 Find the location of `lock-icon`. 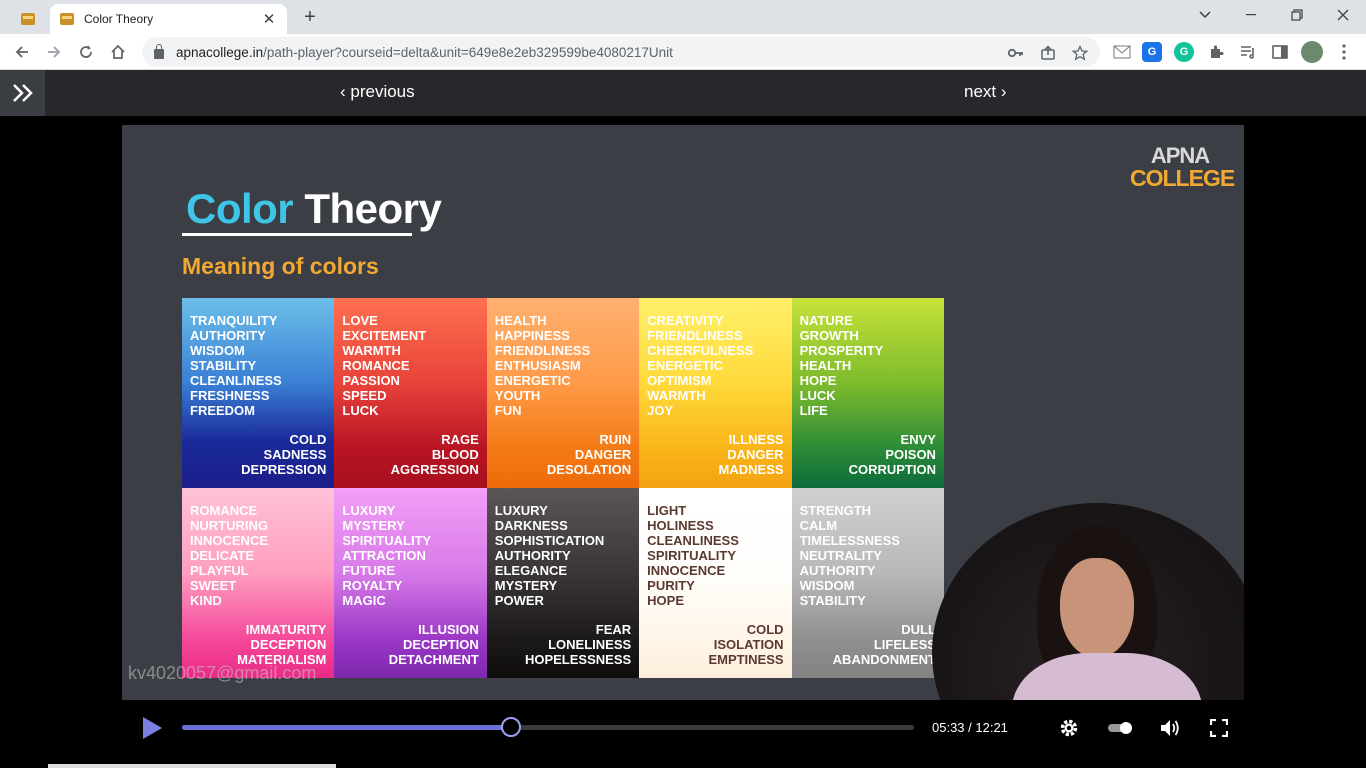

lock-icon is located at coordinates (159, 51).